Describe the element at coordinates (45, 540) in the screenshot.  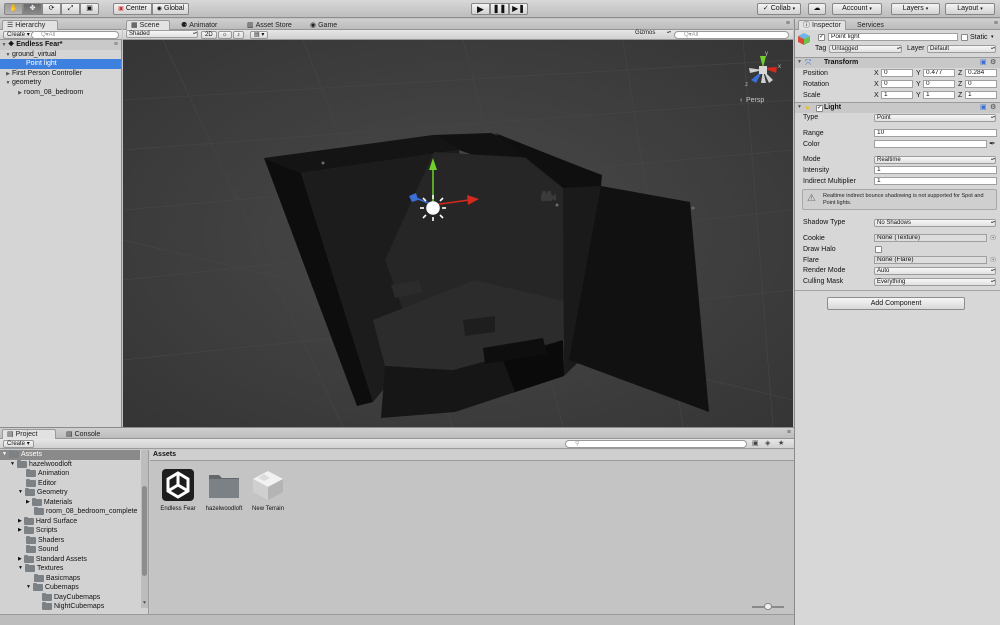
I see `tree-item: Shaders` at that location.